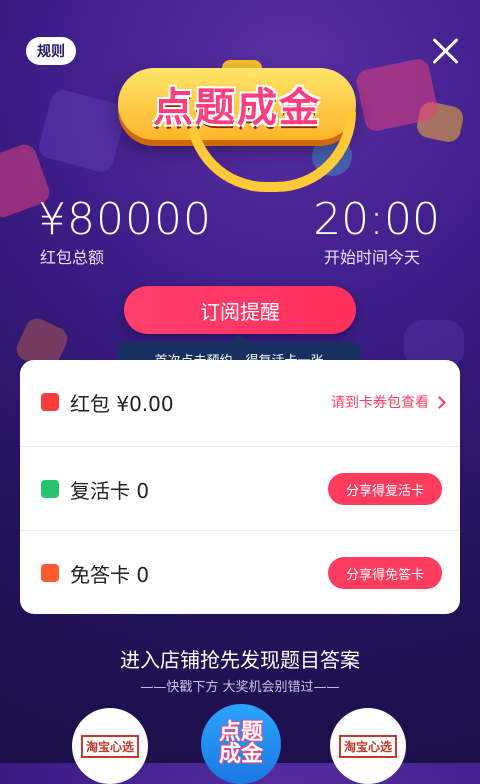  What do you see at coordinates (51, 51) in the screenshot?
I see `rules-button: 规则` at bounding box center [51, 51].